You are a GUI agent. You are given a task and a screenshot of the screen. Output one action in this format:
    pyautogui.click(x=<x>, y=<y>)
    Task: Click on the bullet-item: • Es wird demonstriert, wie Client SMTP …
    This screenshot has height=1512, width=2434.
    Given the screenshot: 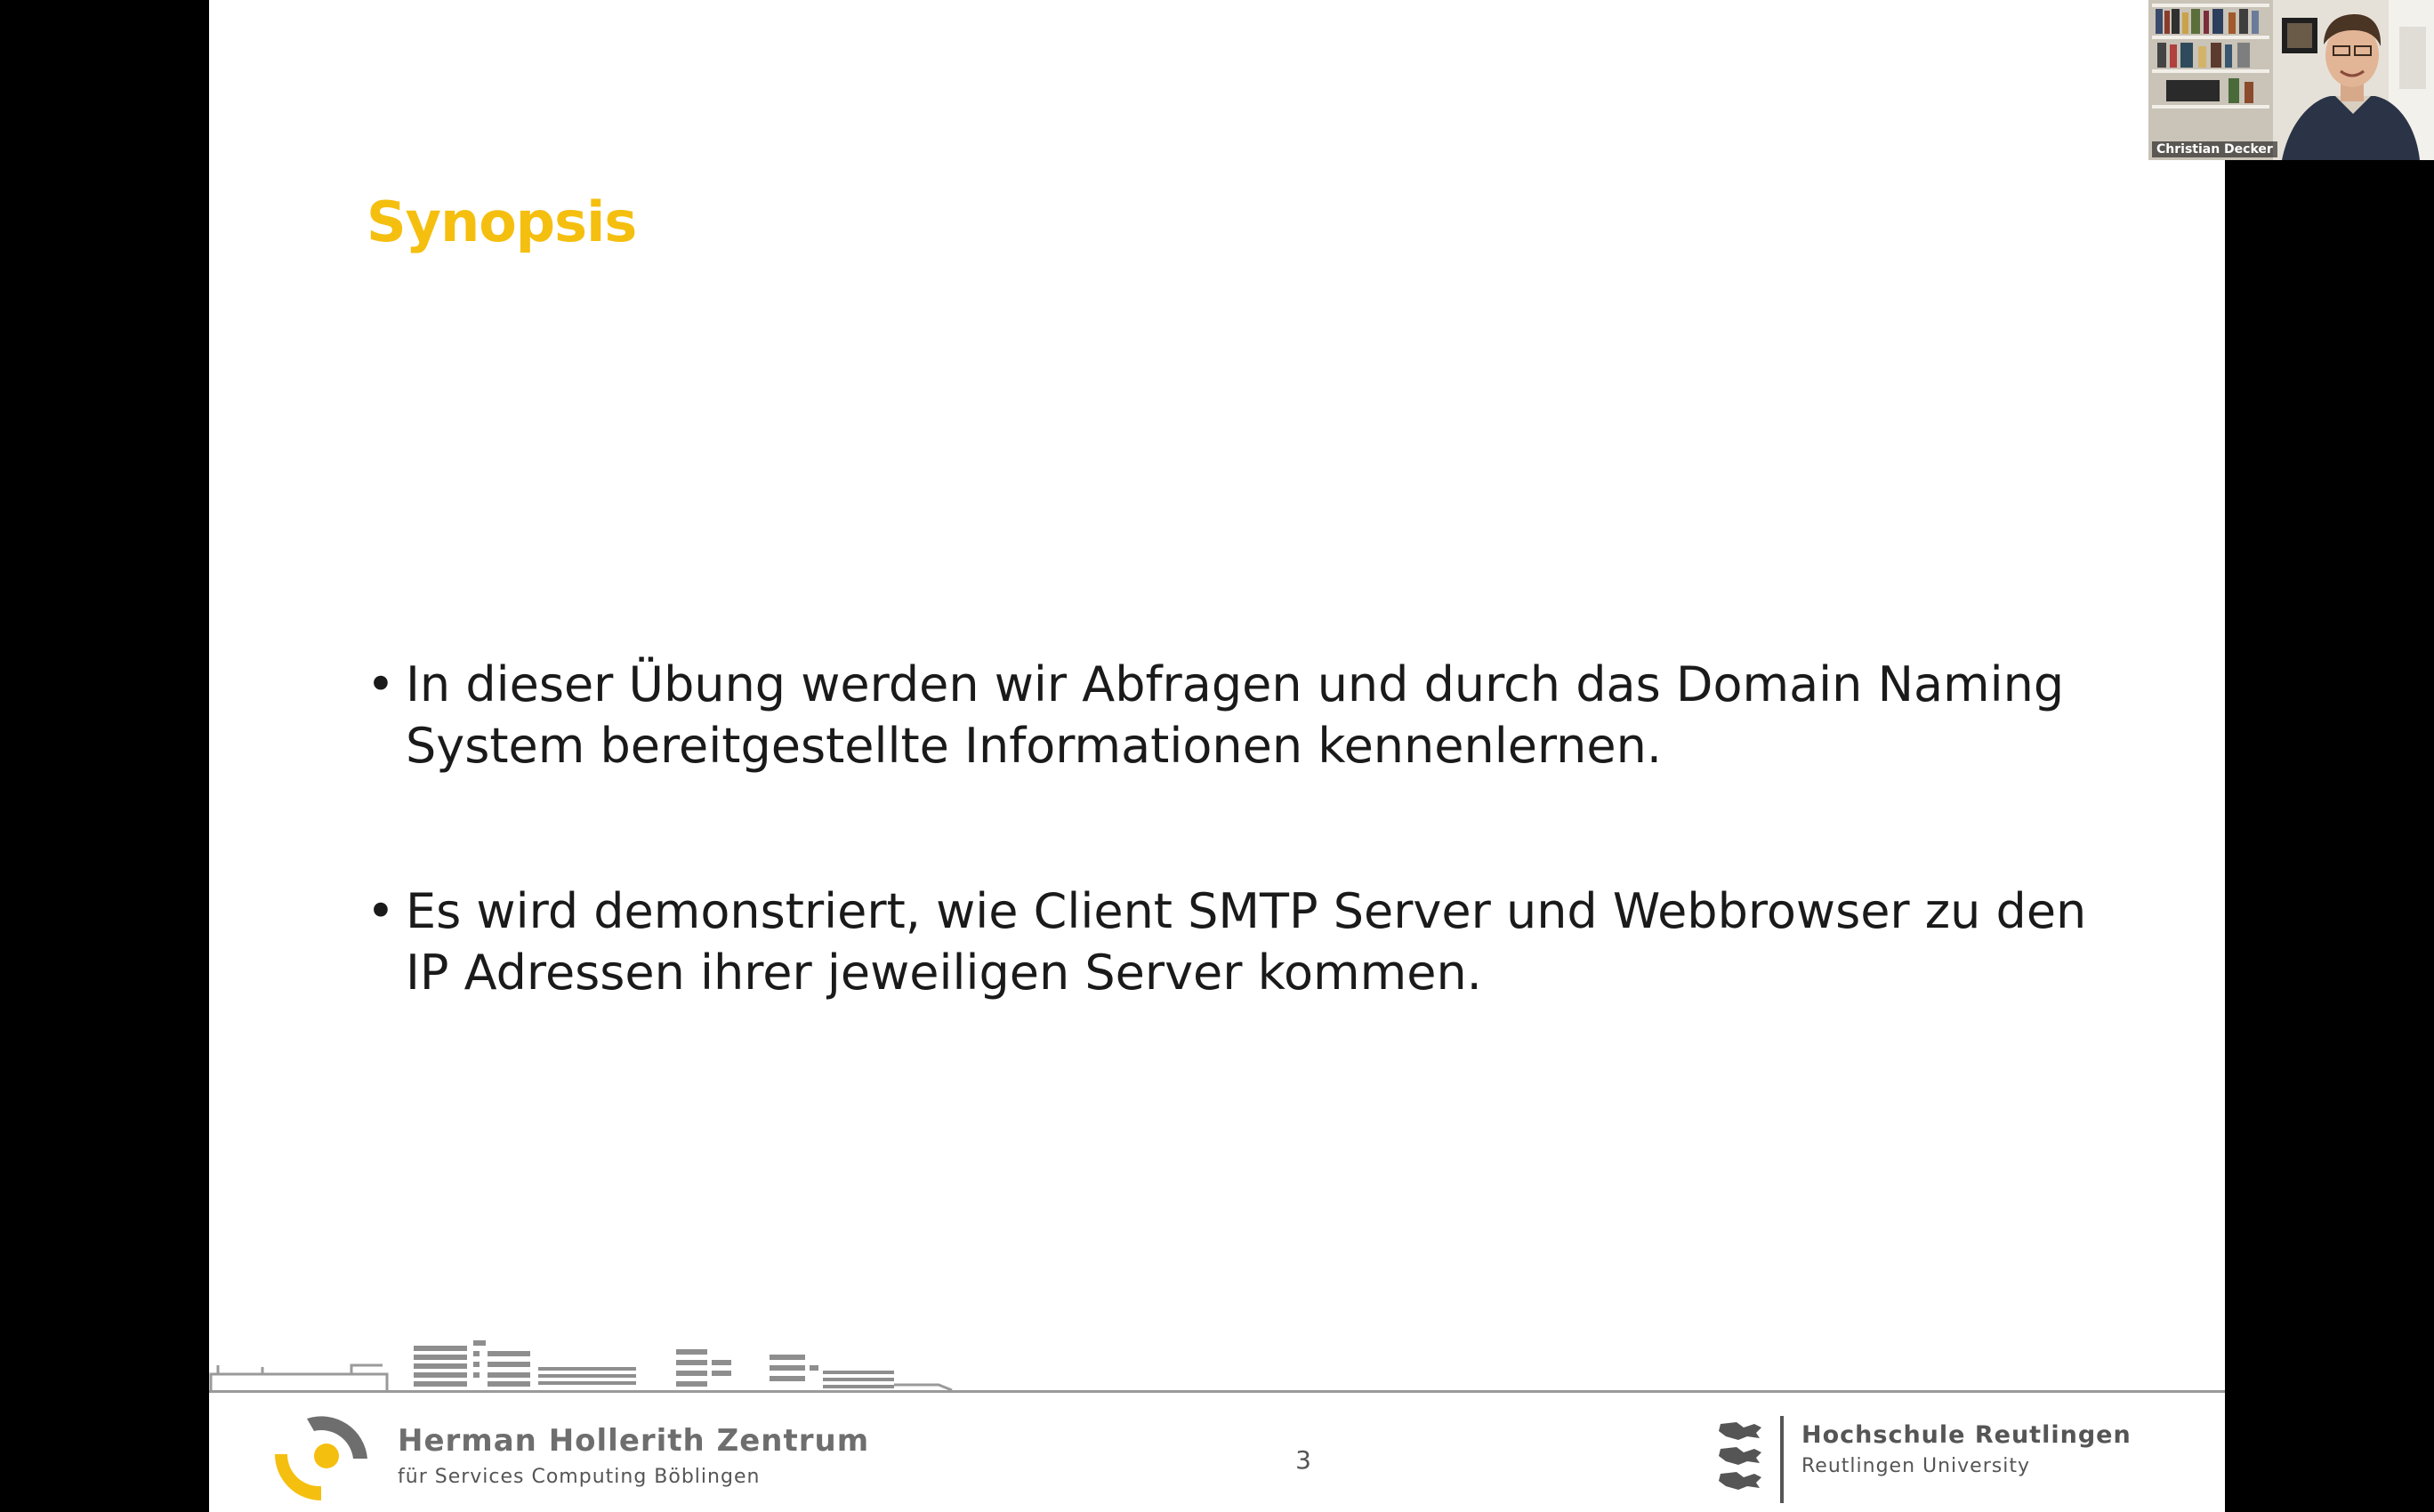 What is the action you would take?
    pyautogui.click(x=1265, y=942)
    